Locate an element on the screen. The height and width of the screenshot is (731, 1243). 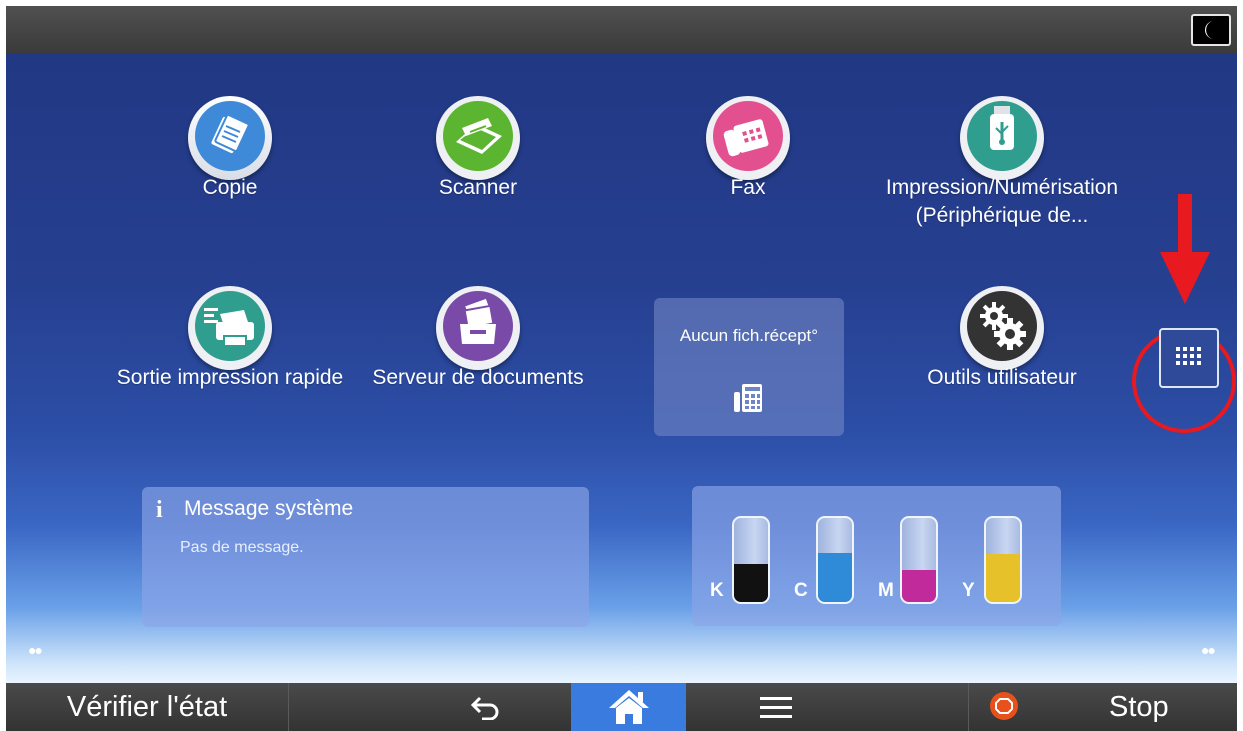
red-arrow-annotation is located at coordinates (1185, 249).